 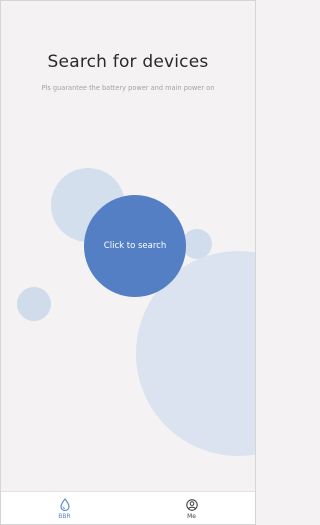 What do you see at coordinates (64, 504) in the screenshot?
I see `drop-icon` at bounding box center [64, 504].